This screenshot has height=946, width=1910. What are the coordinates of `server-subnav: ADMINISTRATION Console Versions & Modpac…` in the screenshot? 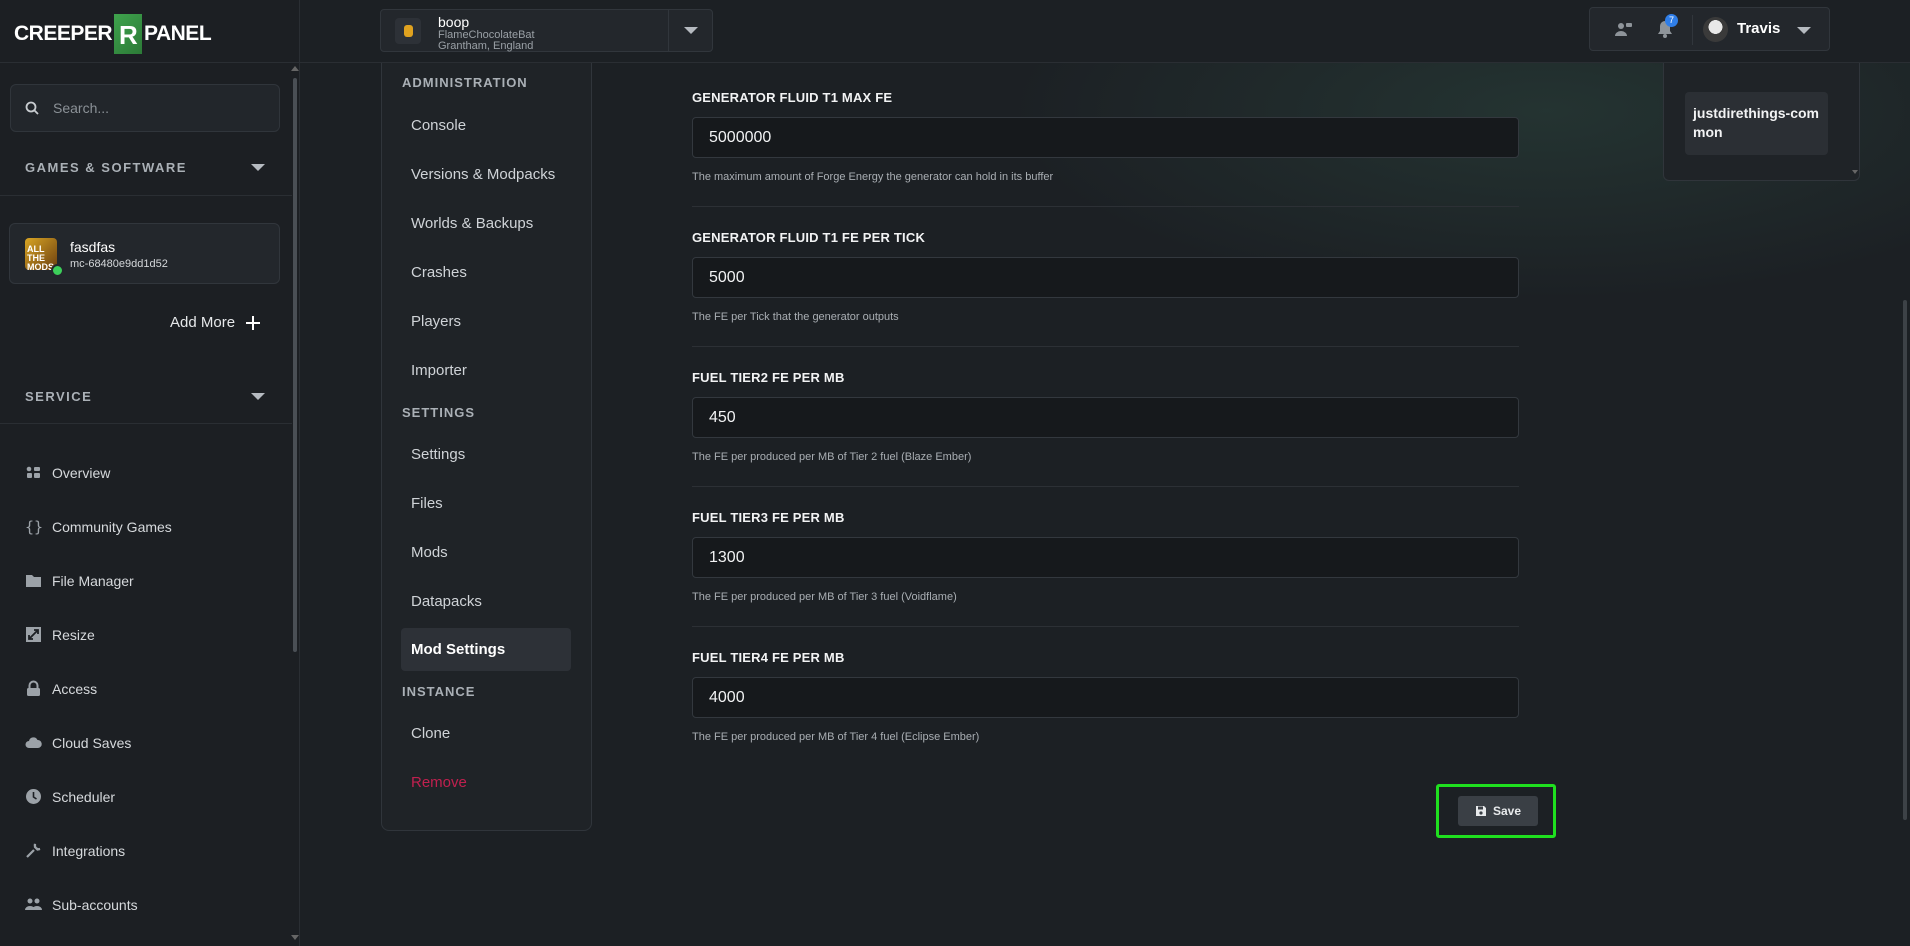 It's located at (486, 447).